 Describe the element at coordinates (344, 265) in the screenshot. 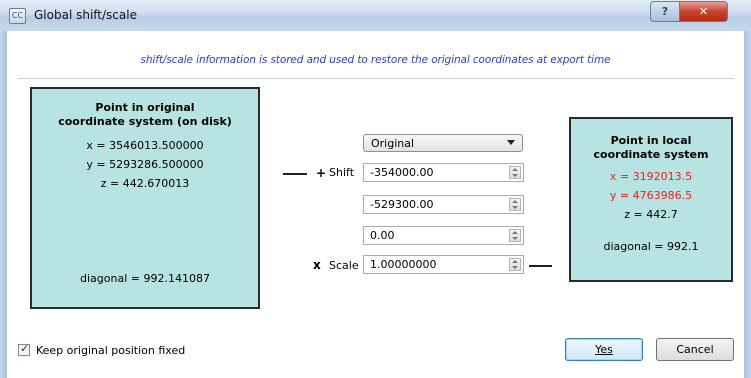

I see `scale-label: Scale` at that location.